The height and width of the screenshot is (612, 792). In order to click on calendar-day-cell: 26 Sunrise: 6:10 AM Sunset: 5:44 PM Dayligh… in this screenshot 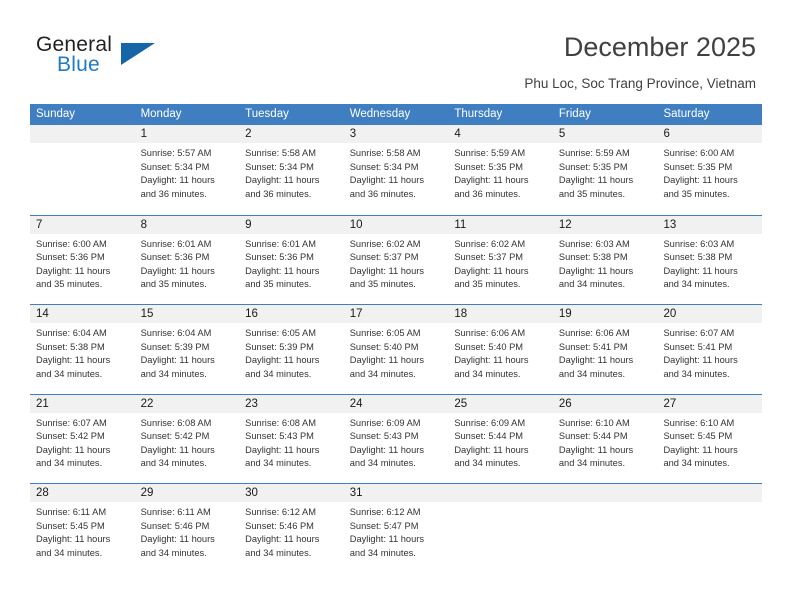, I will do `click(605, 439)`.